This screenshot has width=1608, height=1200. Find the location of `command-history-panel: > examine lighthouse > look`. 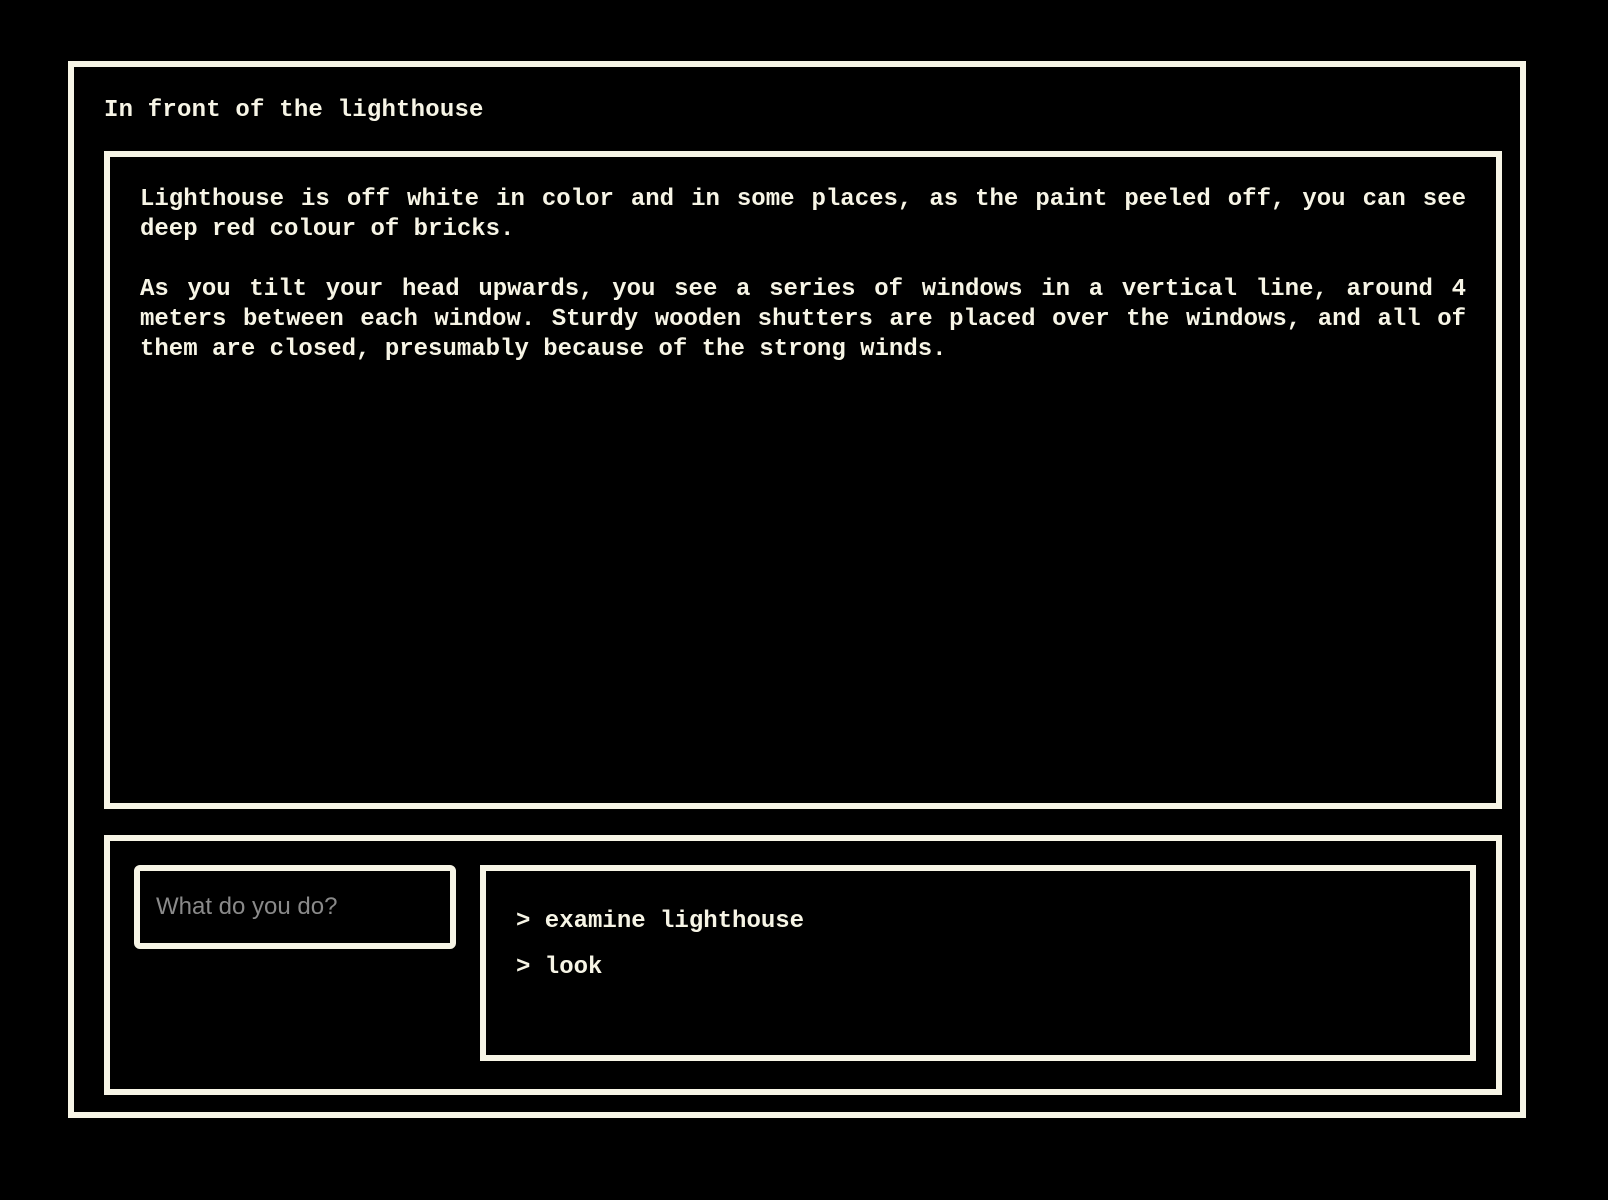

command-history-panel: > examine lighthouse > look is located at coordinates (978, 963).